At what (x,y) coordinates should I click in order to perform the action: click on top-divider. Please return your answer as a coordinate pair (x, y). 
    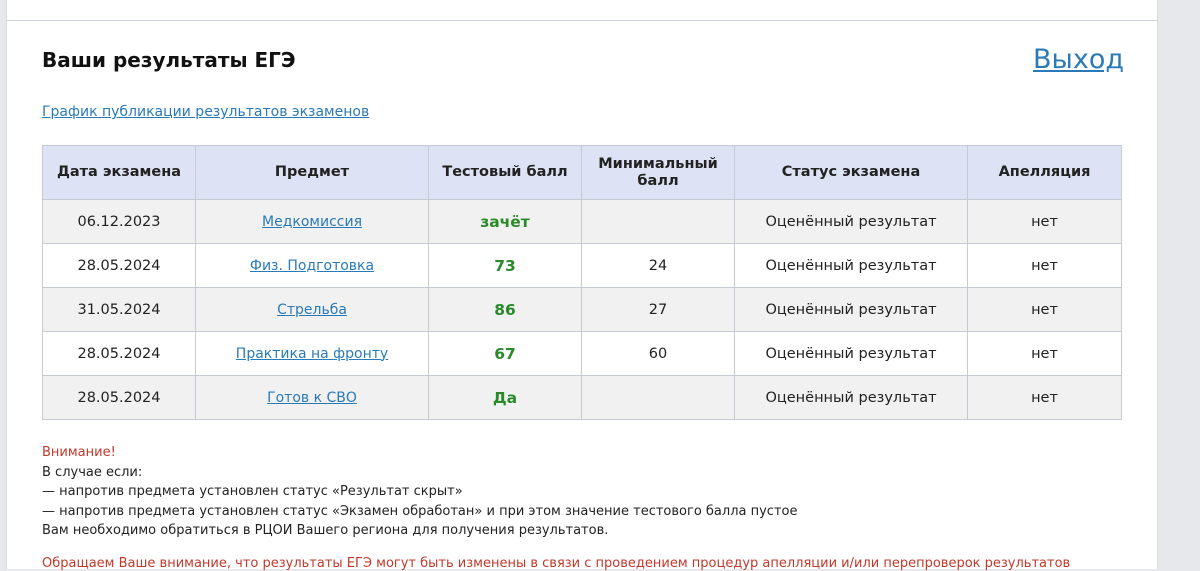
    Looking at the image, I should click on (582, 20).